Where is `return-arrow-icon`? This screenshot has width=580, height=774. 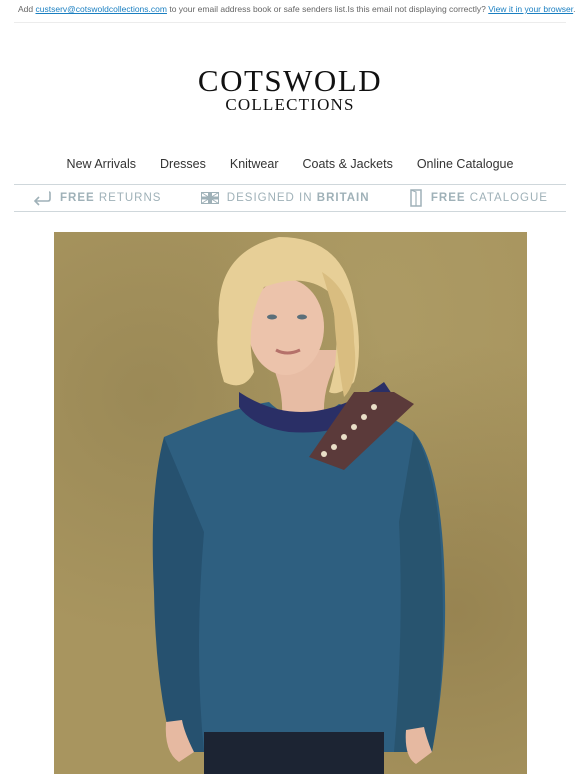
return-arrow-icon is located at coordinates (42, 198).